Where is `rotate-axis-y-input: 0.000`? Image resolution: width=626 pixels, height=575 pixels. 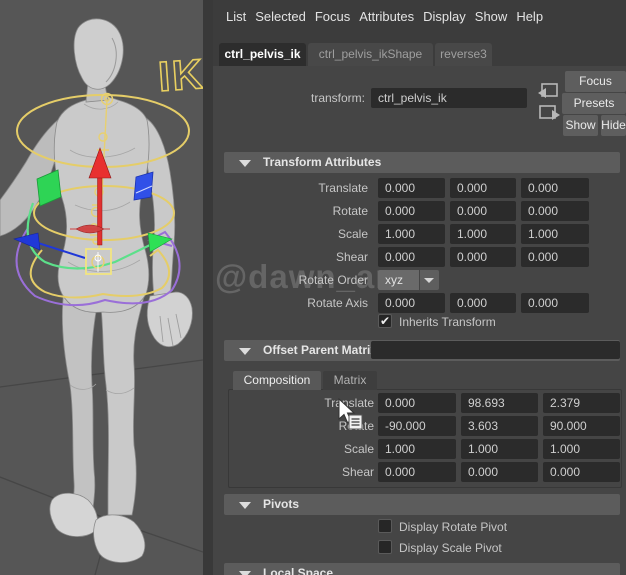
rotate-axis-y-input: 0.000 is located at coordinates (483, 303).